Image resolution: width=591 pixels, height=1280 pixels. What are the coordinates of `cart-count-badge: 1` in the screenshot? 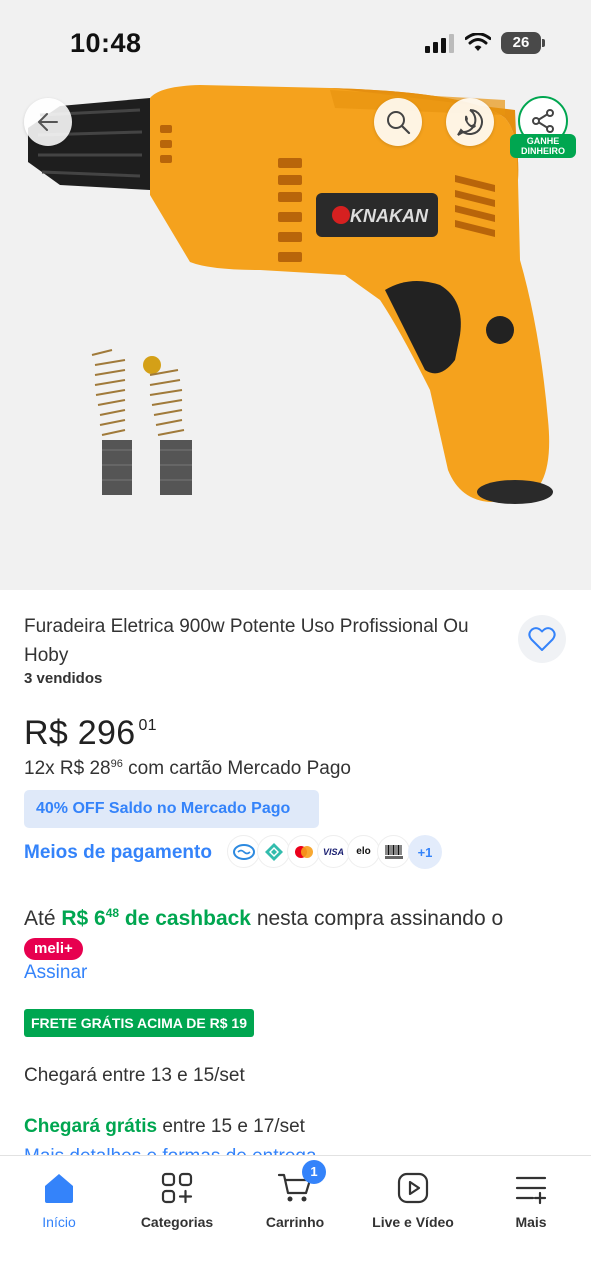 It's located at (314, 1172).